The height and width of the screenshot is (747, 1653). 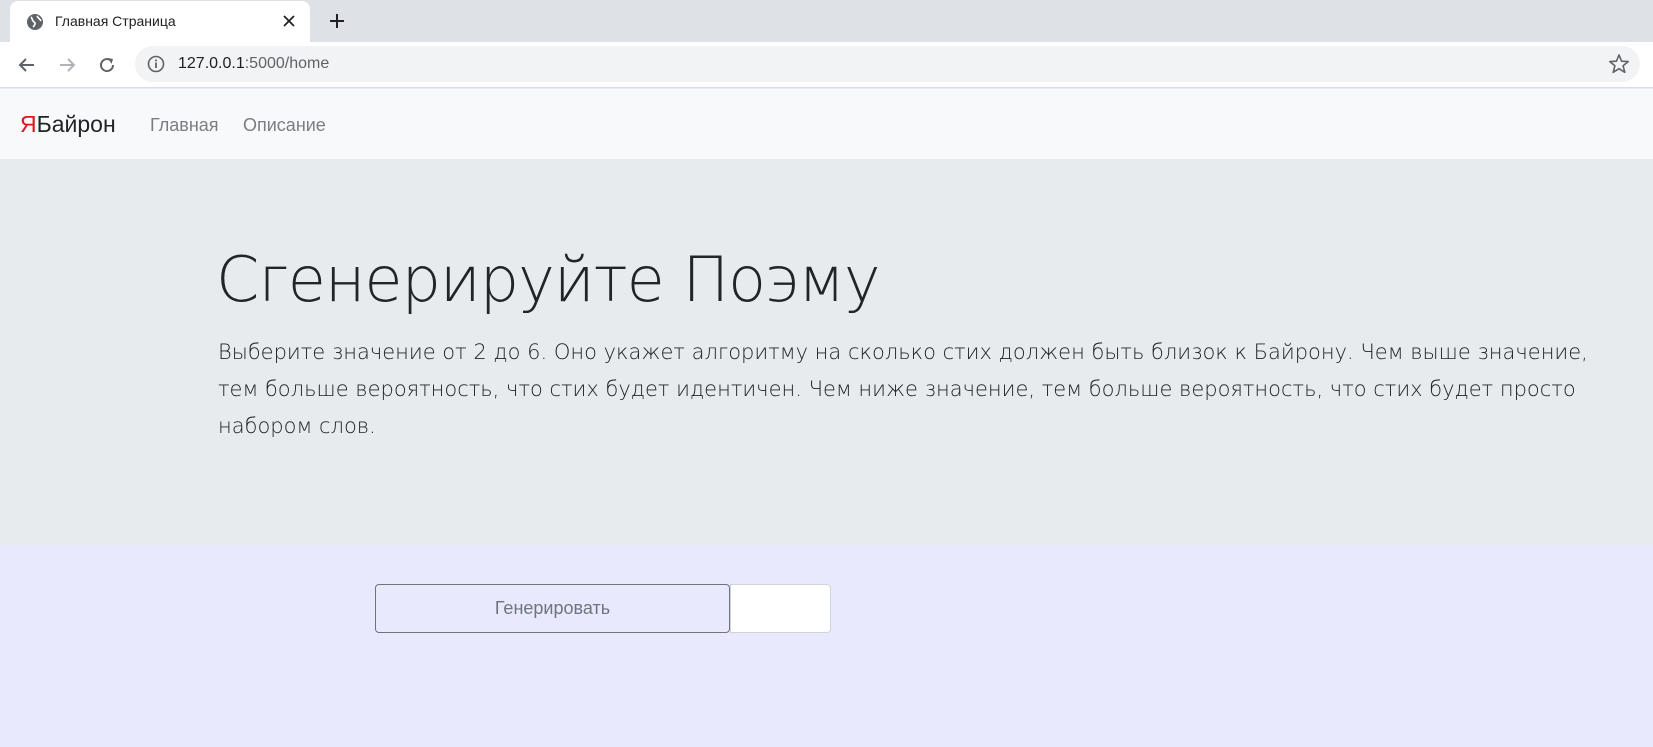 What do you see at coordinates (1619, 64) in the screenshot?
I see `bookmark-star-icon` at bounding box center [1619, 64].